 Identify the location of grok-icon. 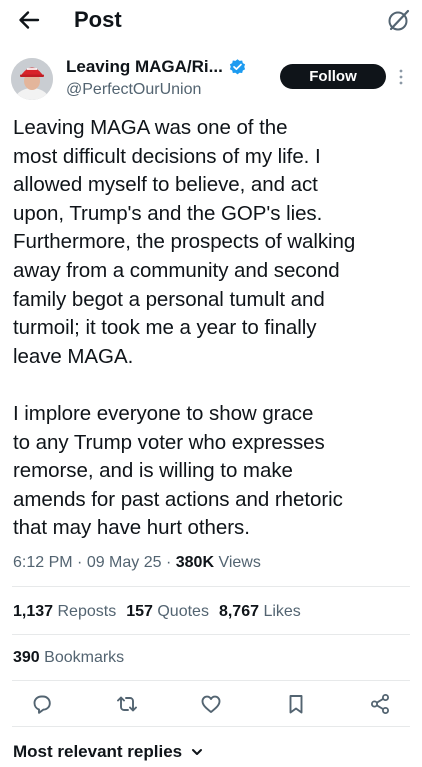
(399, 20).